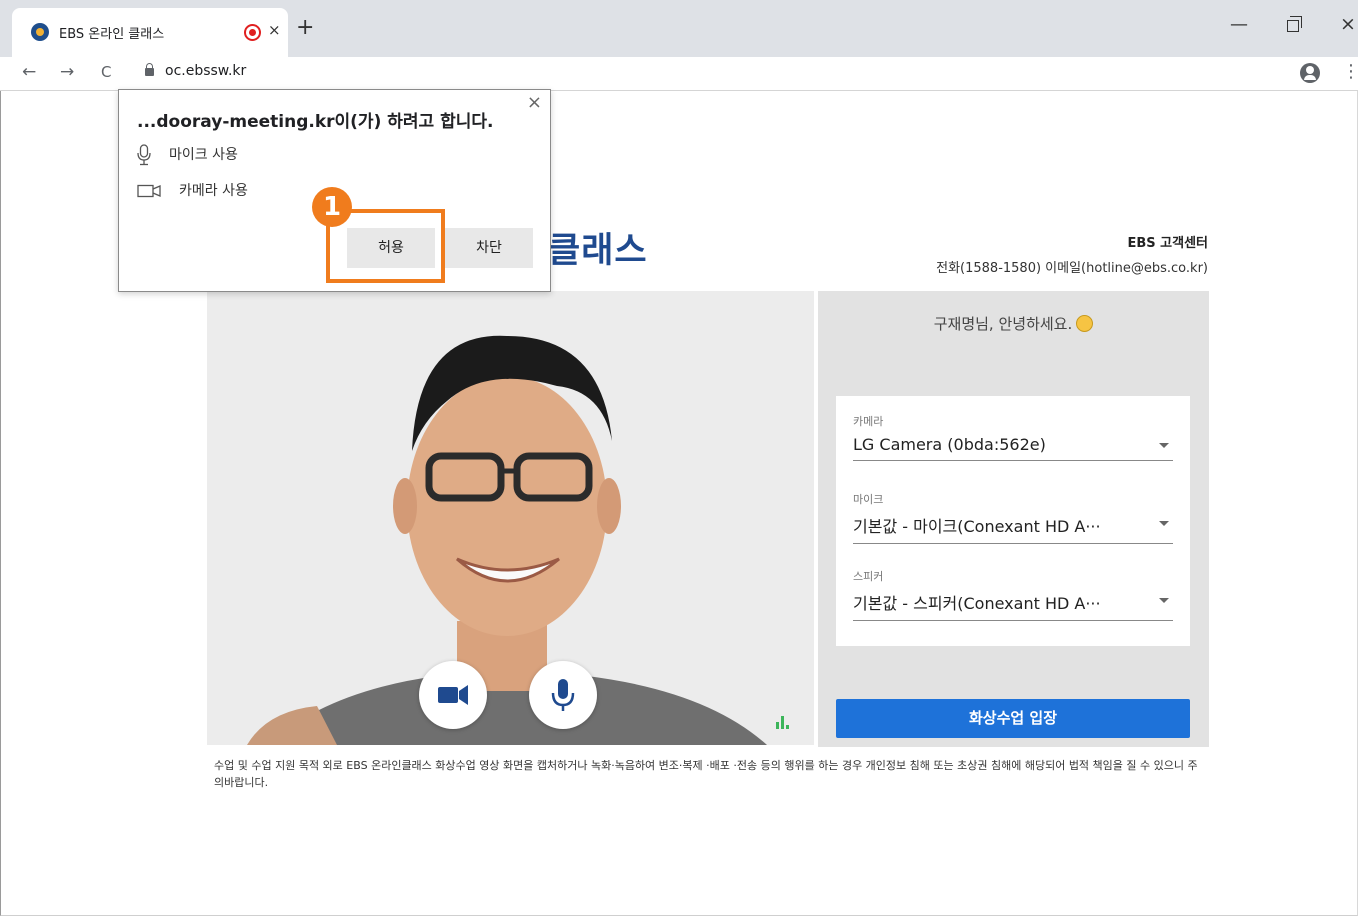 This screenshot has height=916, width=1358. I want to click on ebs-favicon-icon, so click(40, 32).